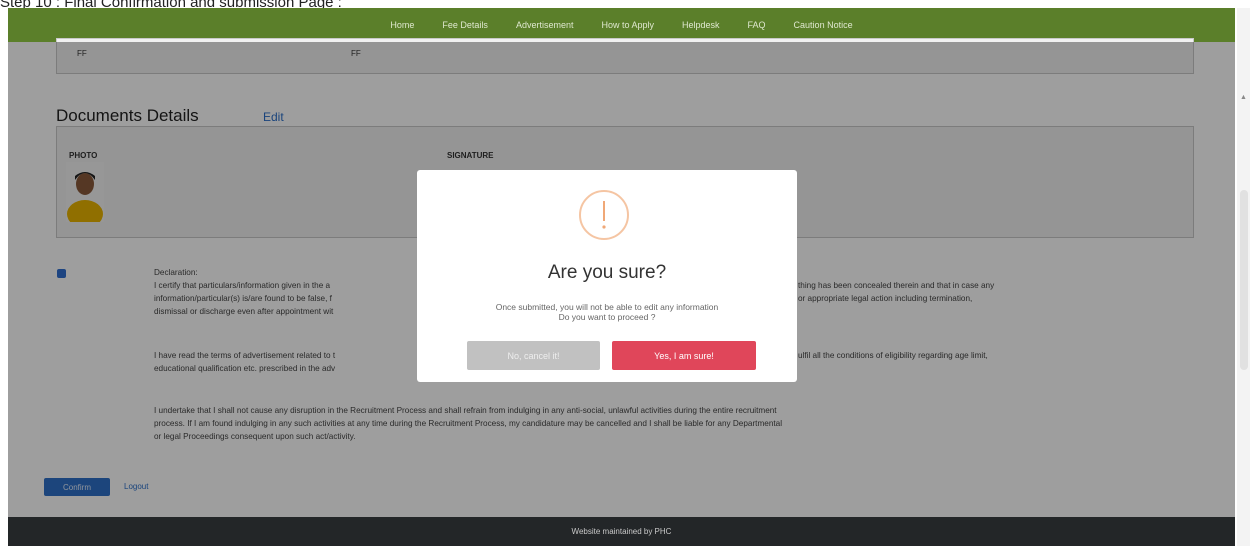 The image size is (1250, 546). What do you see at coordinates (604, 215) in the screenshot?
I see `exclamation-icon` at bounding box center [604, 215].